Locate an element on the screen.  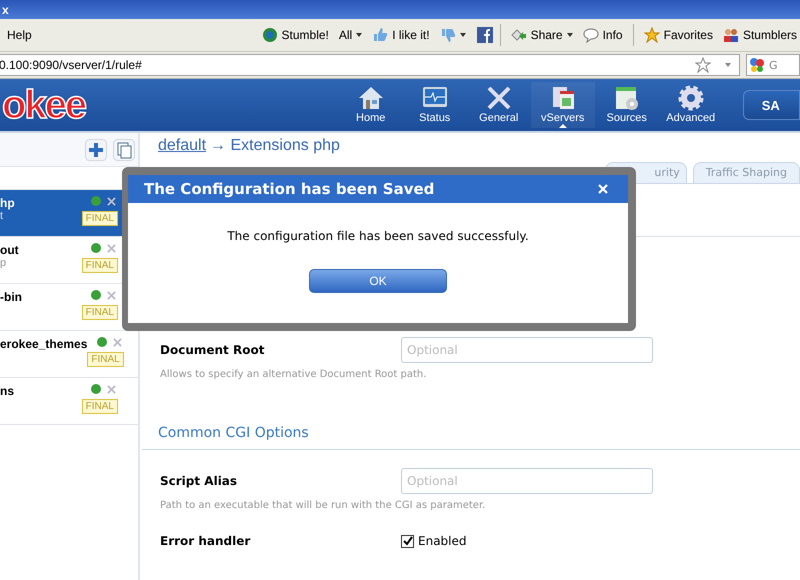
gear-icon is located at coordinates (690, 98).